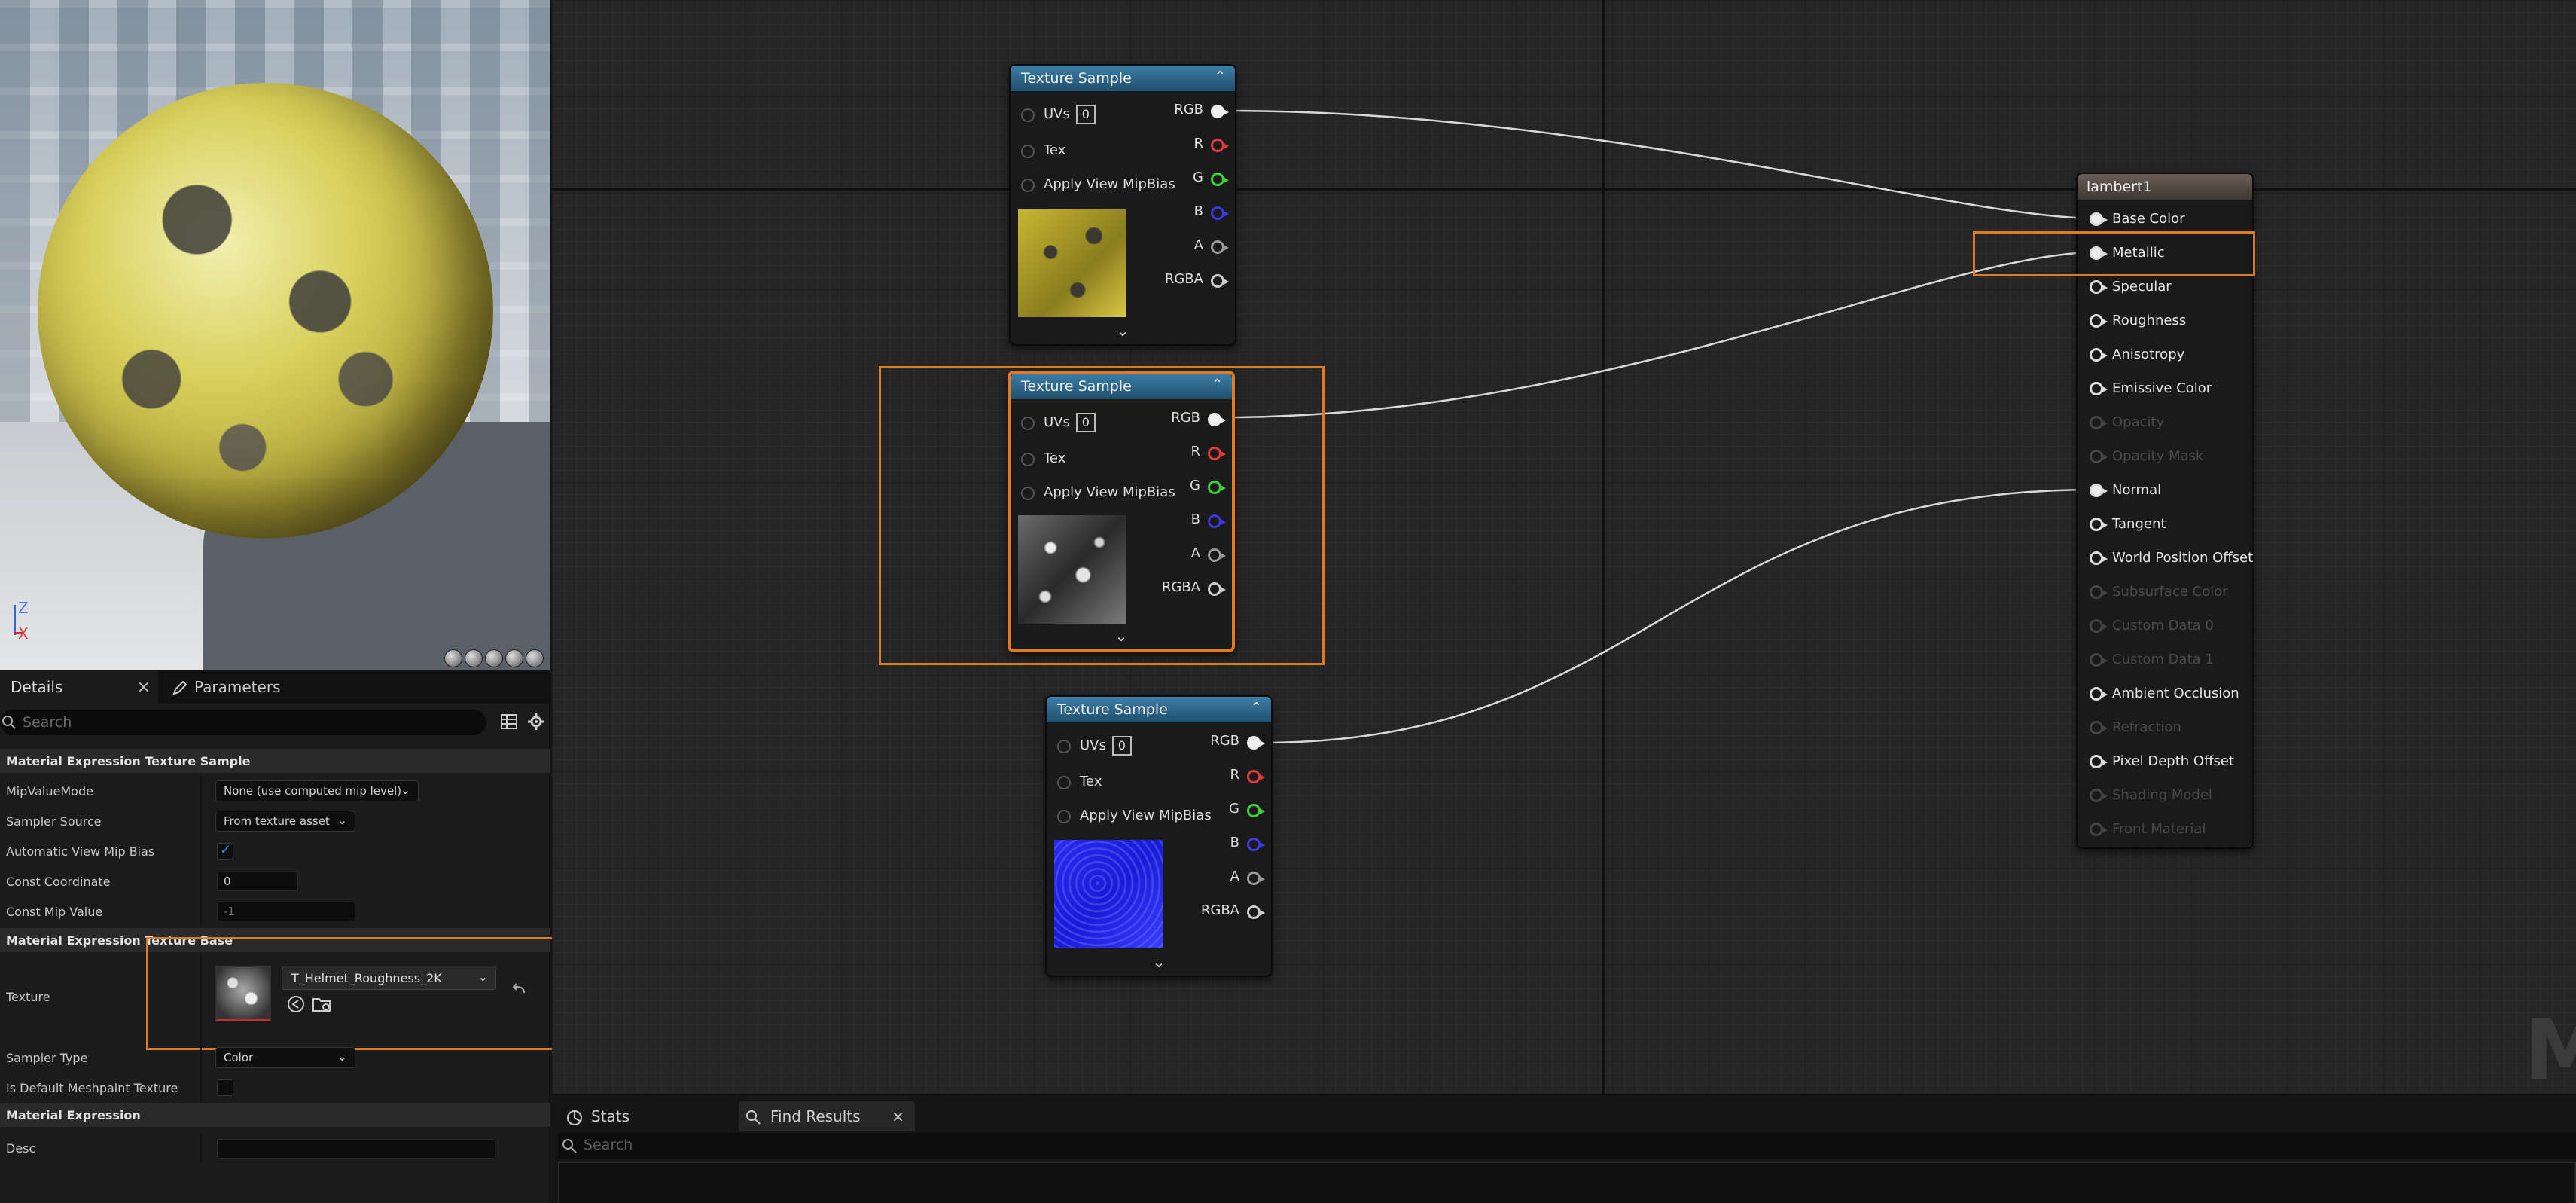 The height and width of the screenshot is (1203, 2576). I want to click on texture-preview-yellow, so click(1072, 263).